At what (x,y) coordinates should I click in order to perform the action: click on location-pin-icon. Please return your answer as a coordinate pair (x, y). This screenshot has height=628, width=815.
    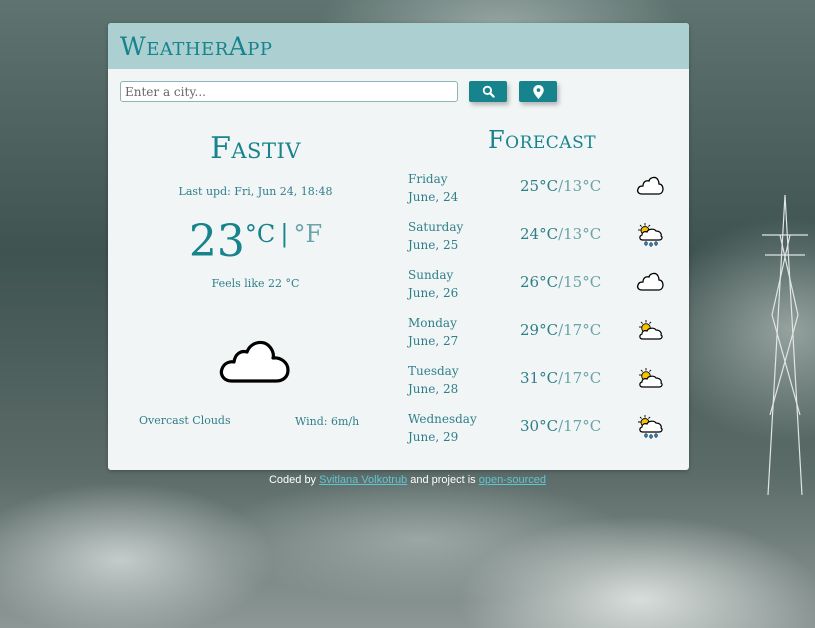
    Looking at the image, I should click on (538, 91).